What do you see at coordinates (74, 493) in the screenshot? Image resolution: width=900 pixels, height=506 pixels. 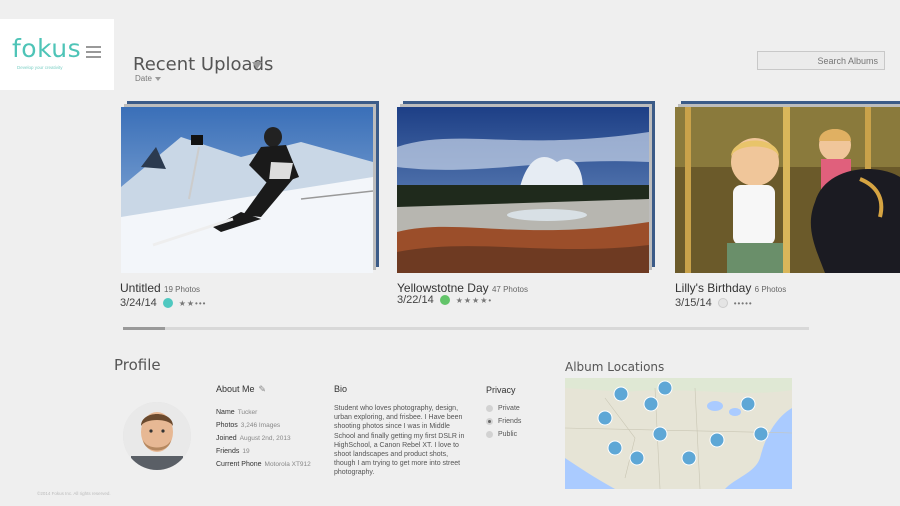 I see `copyright-text: ©2014 Fokus Inc. All rights reserved.` at bounding box center [74, 493].